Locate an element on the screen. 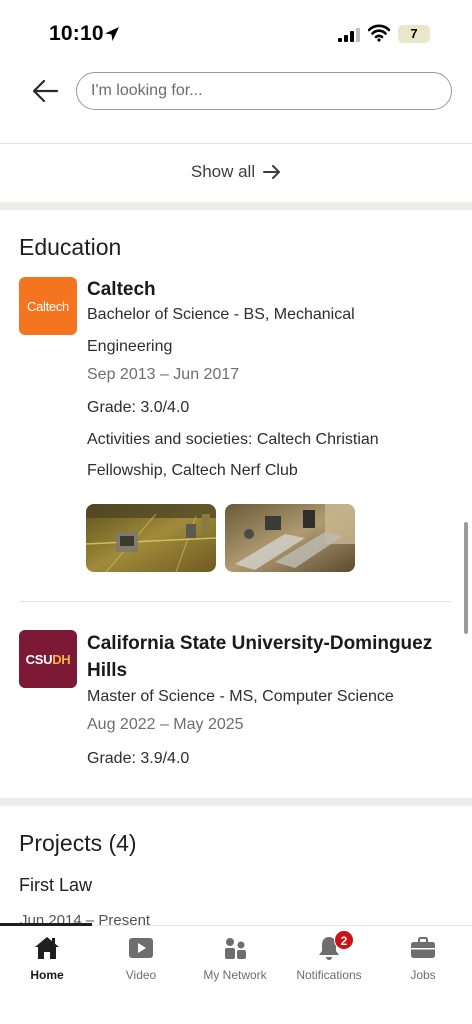  degree-csudh: Master of Science - MS, Computer Science is located at coordinates (240, 696).